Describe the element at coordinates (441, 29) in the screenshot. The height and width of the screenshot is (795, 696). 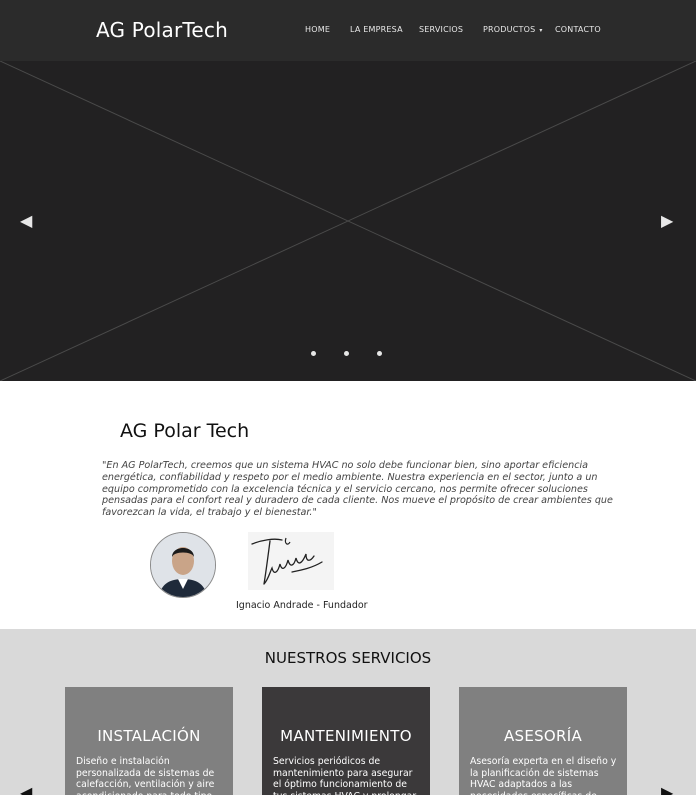
I see `nav-servicios: SERVICIOS` at that location.